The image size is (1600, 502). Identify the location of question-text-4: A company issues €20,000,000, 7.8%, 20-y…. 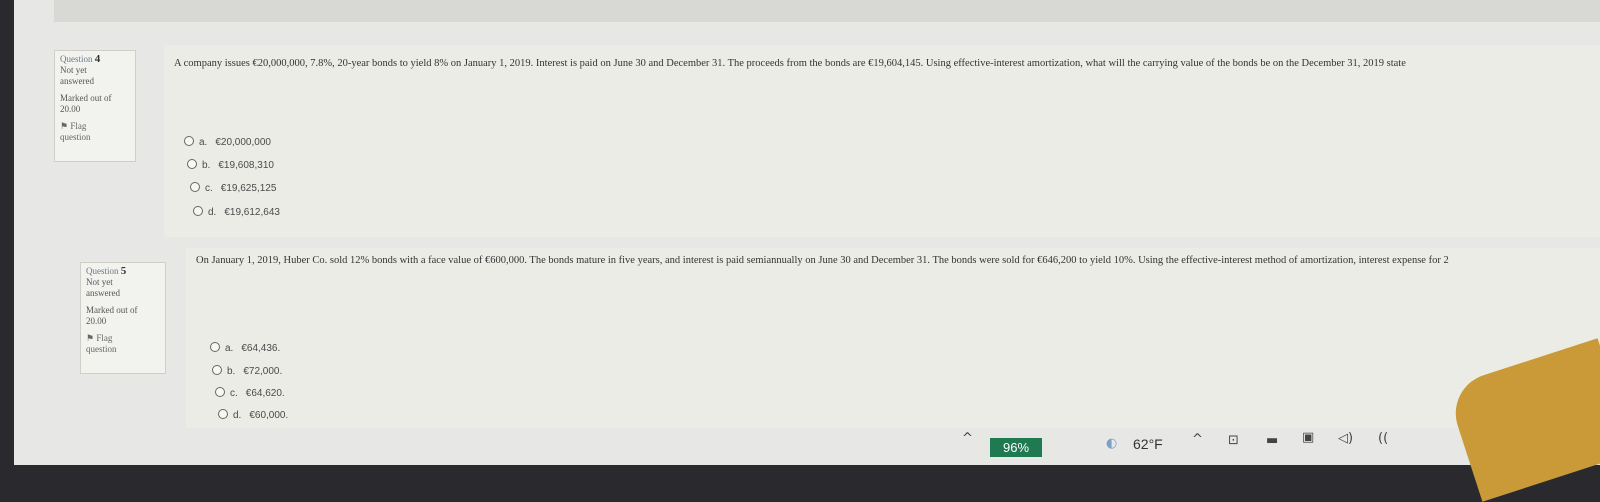
(790, 63).